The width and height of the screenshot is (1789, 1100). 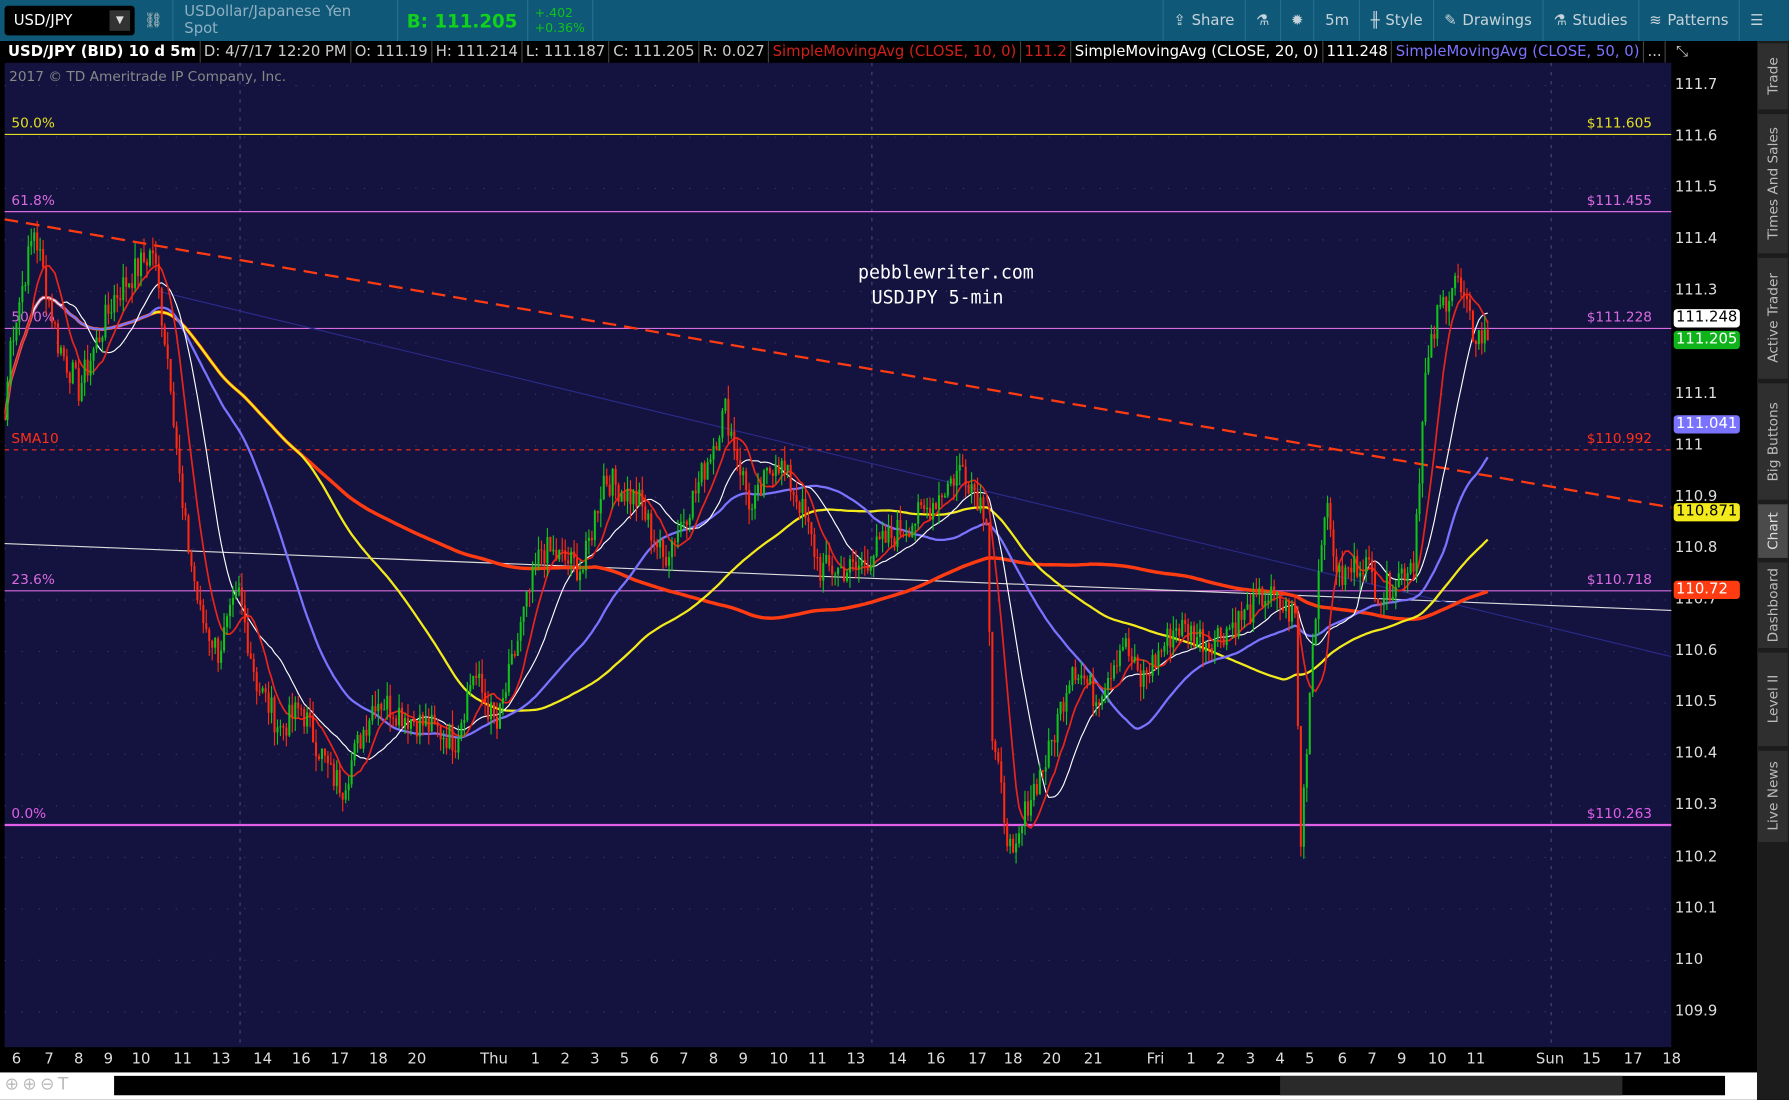 What do you see at coordinates (1773, 317) in the screenshot?
I see `side-tab-active-trader: Active Trader` at bounding box center [1773, 317].